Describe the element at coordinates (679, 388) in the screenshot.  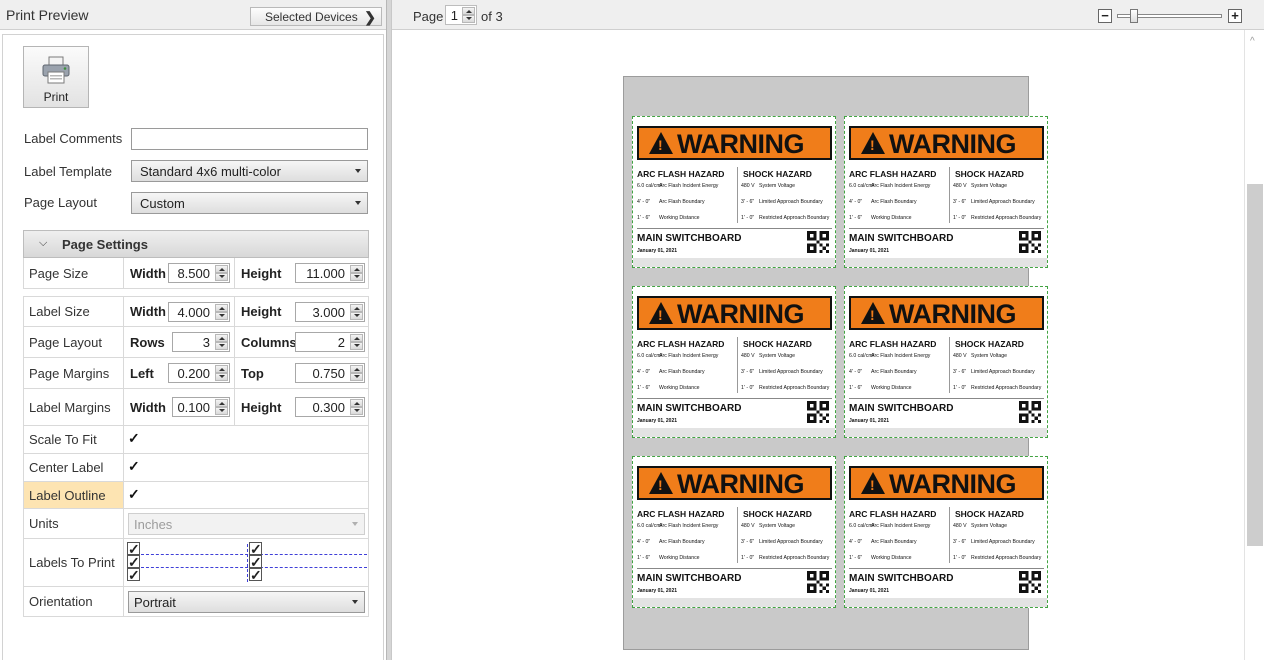
I see `arc-row-desc: Working Distance` at that location.